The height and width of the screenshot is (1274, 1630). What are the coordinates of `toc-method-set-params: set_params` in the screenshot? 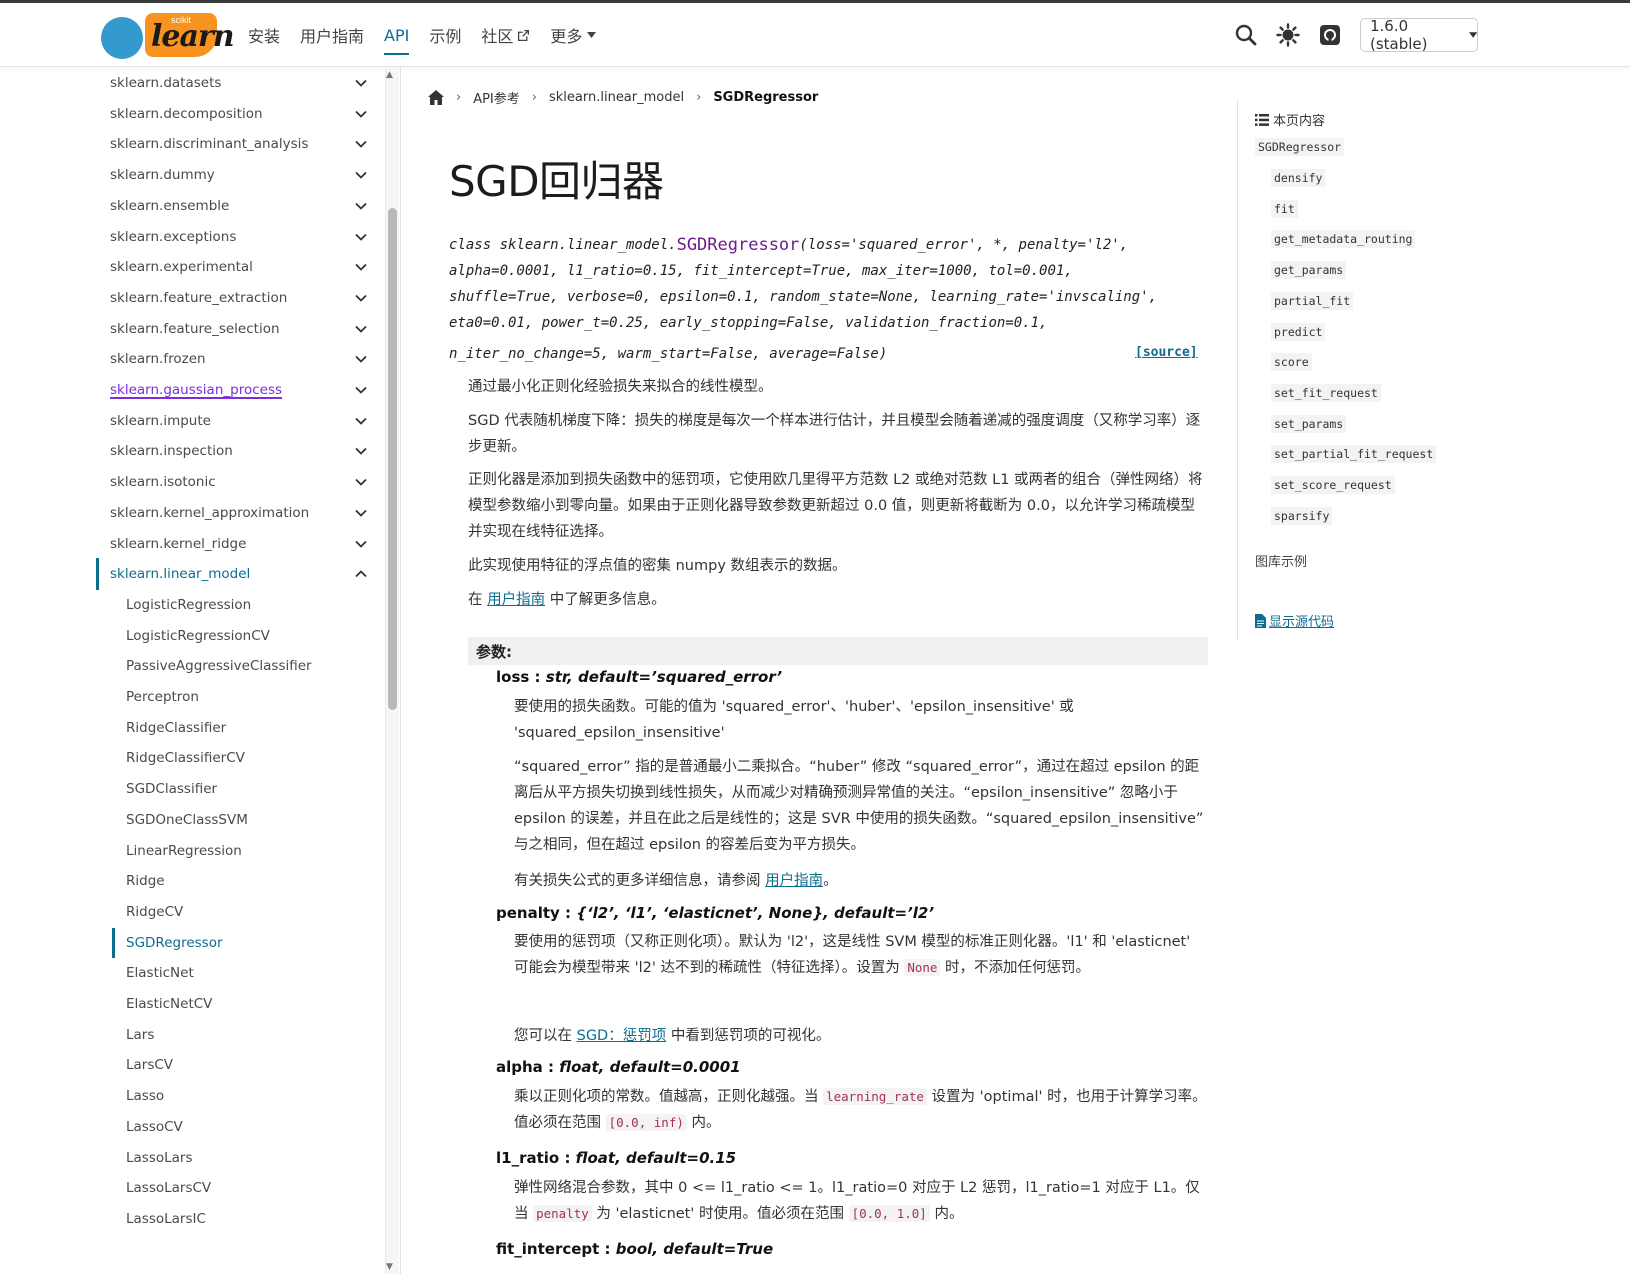 It's located at (1309, 423).